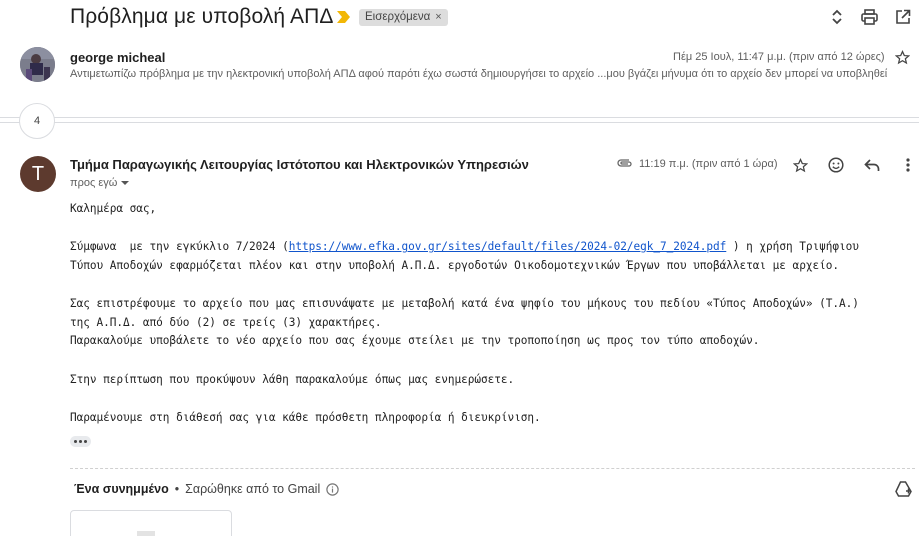 This screenshot has height=536, width=919. What do you see at coordinates (625, 165) in the screenshot?
I see `attachment-clip-icon` at bounding box center [625, 165].